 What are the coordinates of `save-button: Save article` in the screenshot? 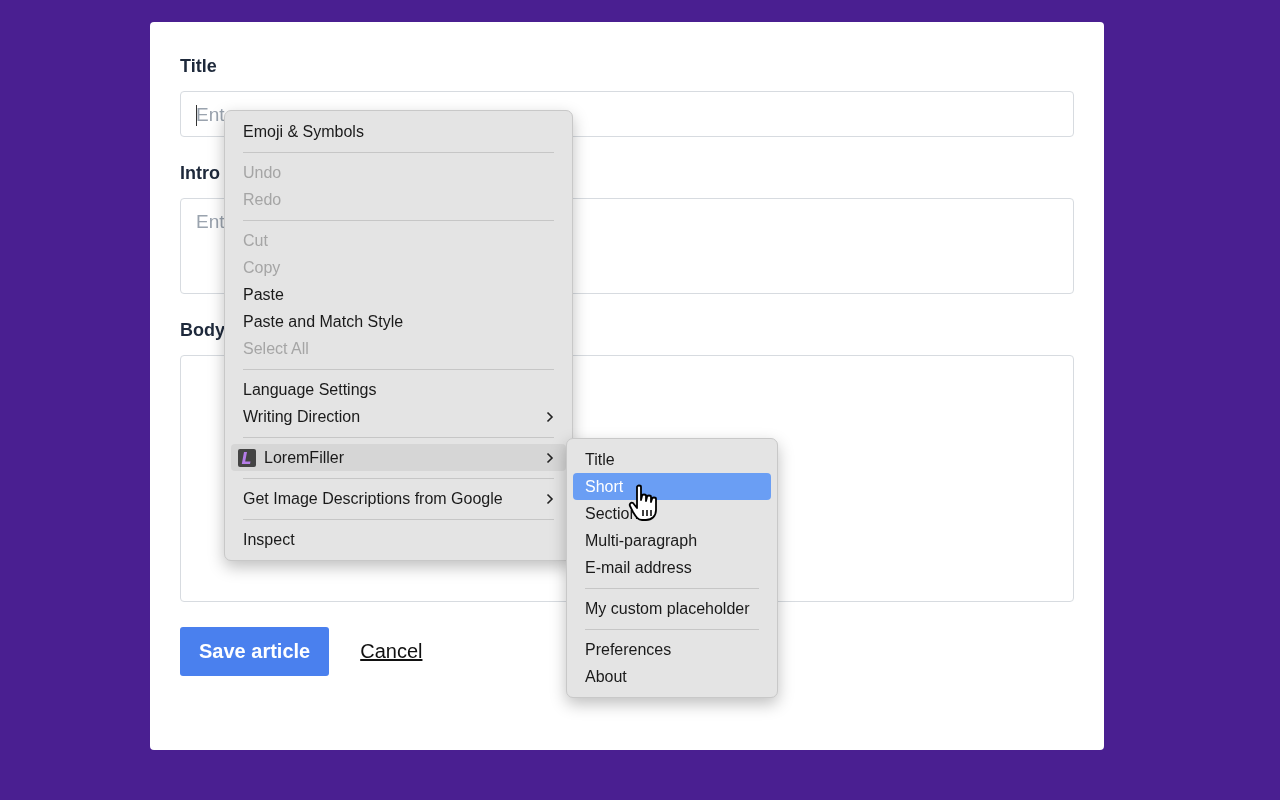 It's located at (255, 651).